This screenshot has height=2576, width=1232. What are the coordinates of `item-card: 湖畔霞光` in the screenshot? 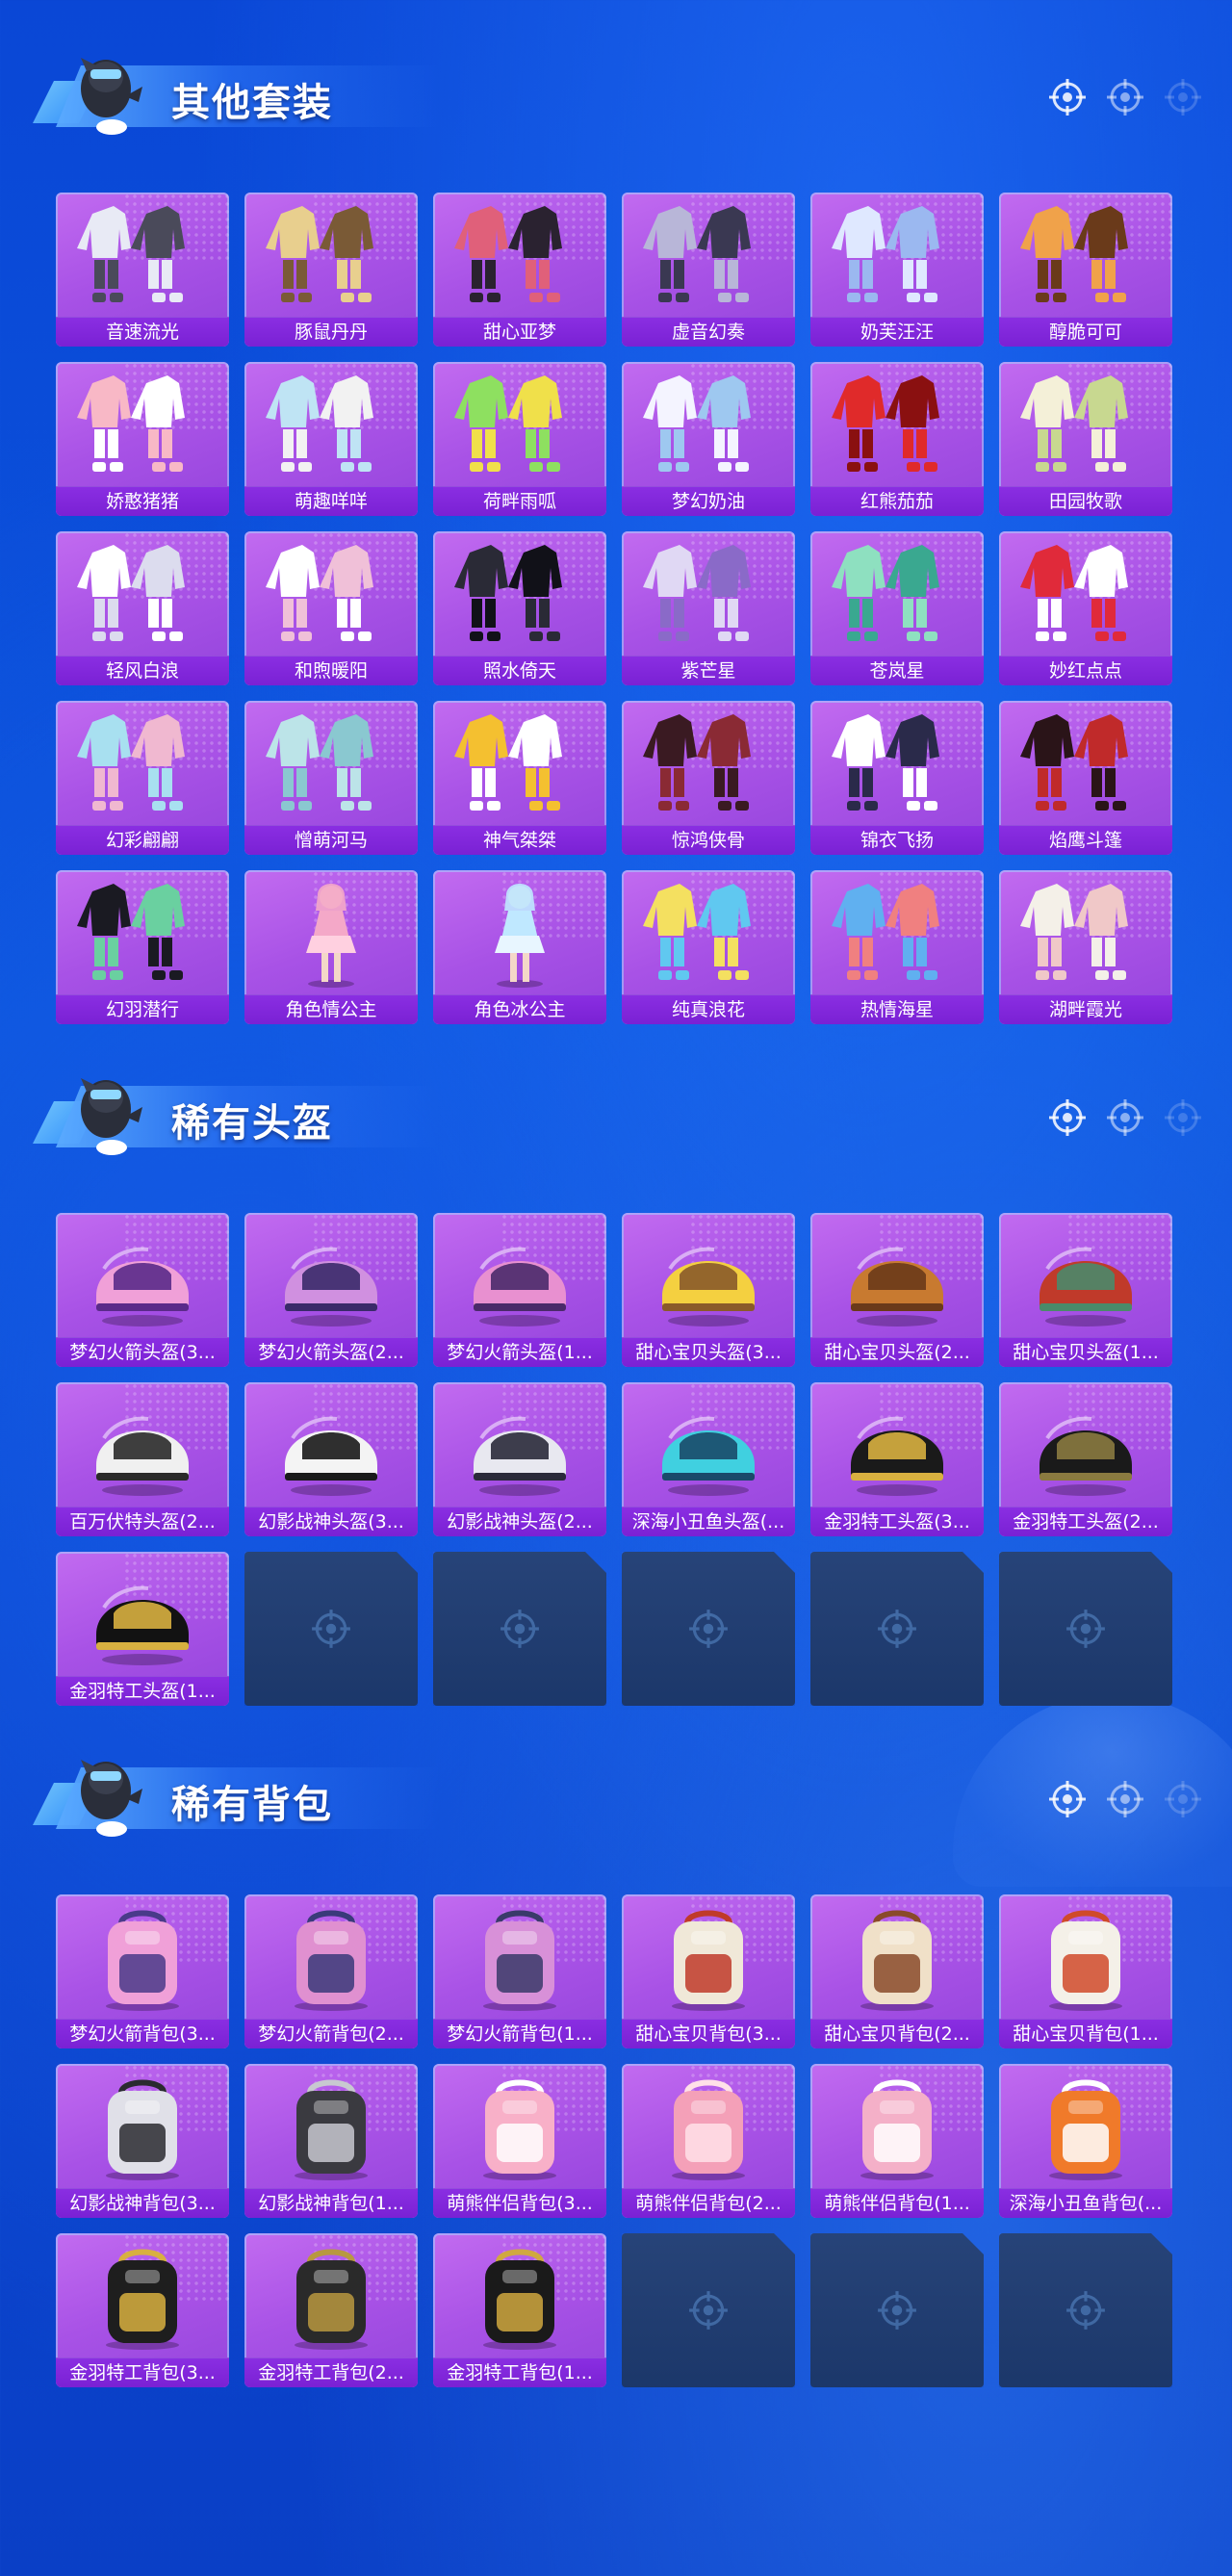 It's located at (1085, 947).